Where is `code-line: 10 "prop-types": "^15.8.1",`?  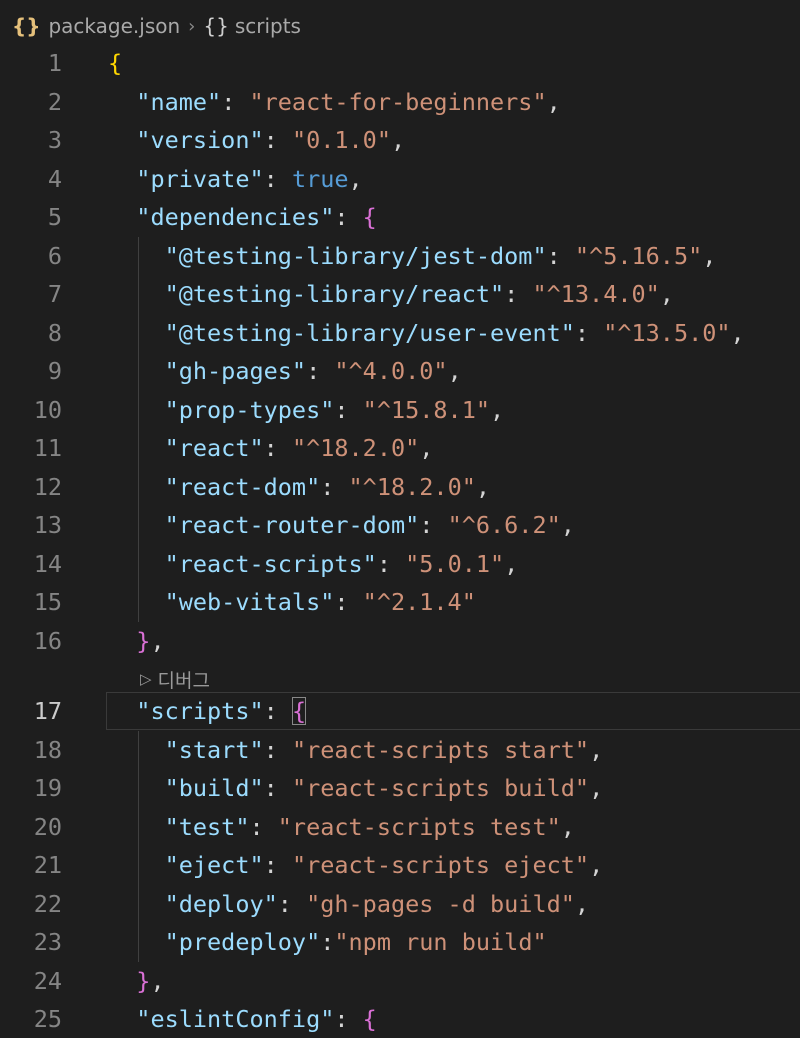
code-line: 10 "prop-types": "^15.8.1", is located at coordinates (400, 410).